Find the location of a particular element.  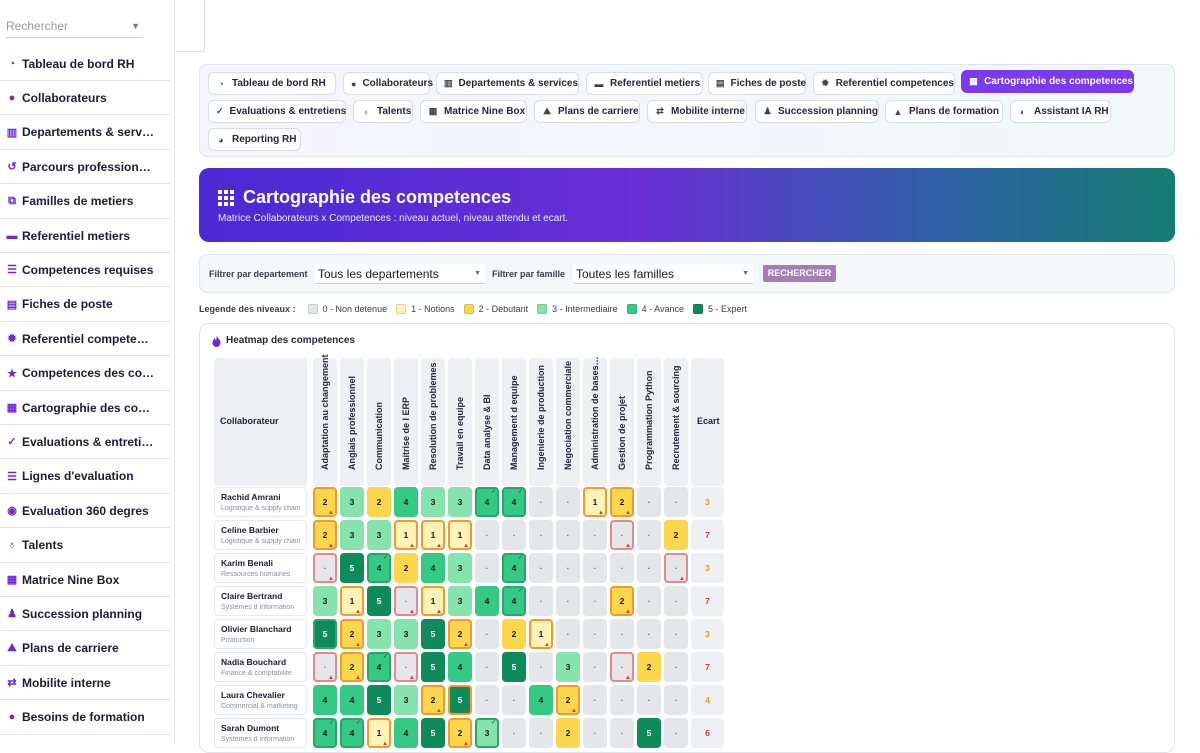

sidebar-item: ● Collaborateurs is located at coordinates (85, 98).